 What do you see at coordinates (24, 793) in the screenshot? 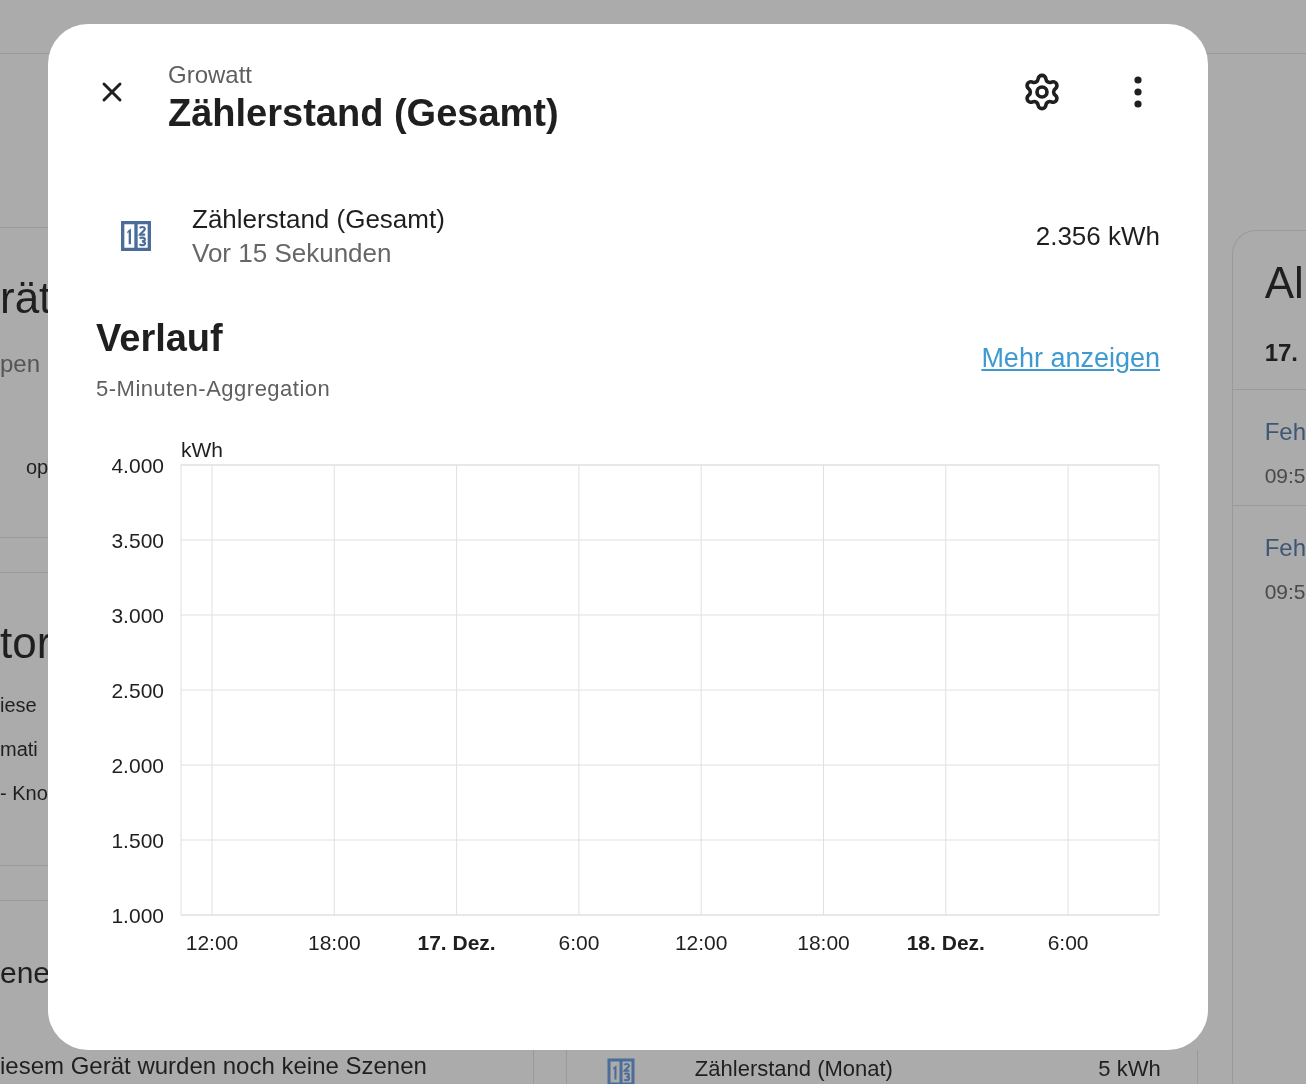
I see `list-item: - Kno` at bounding box center [24, 793].